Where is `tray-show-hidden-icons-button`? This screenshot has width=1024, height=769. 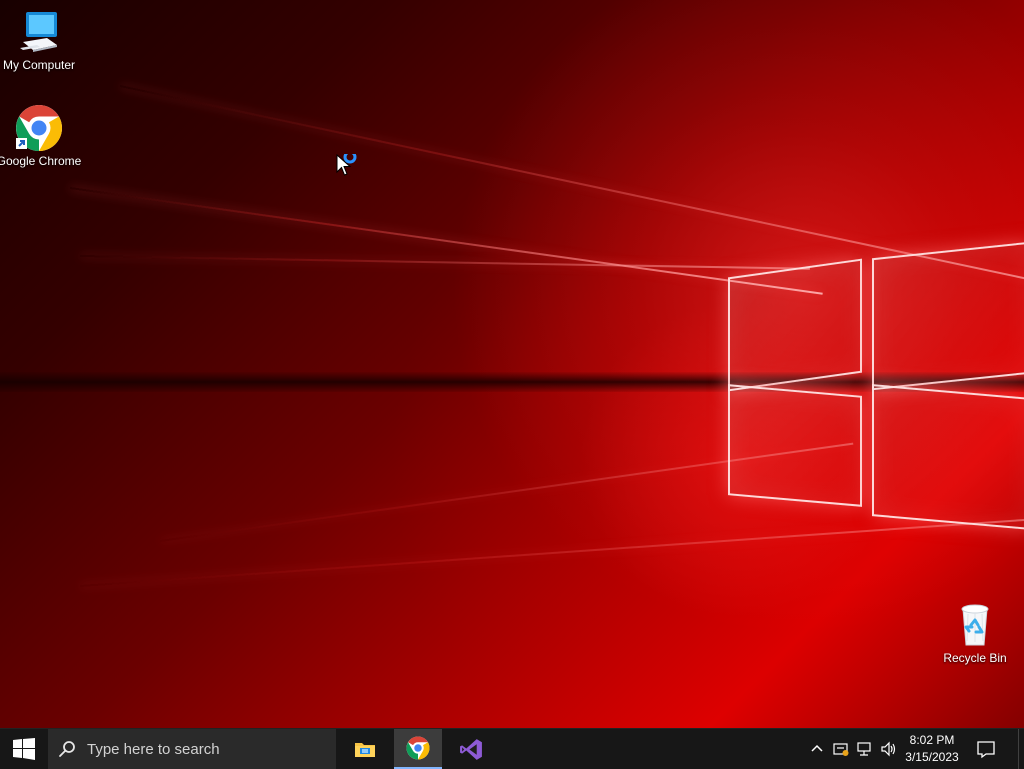 tray-show-hidden-icons-button is located at coordinates (817, 749).